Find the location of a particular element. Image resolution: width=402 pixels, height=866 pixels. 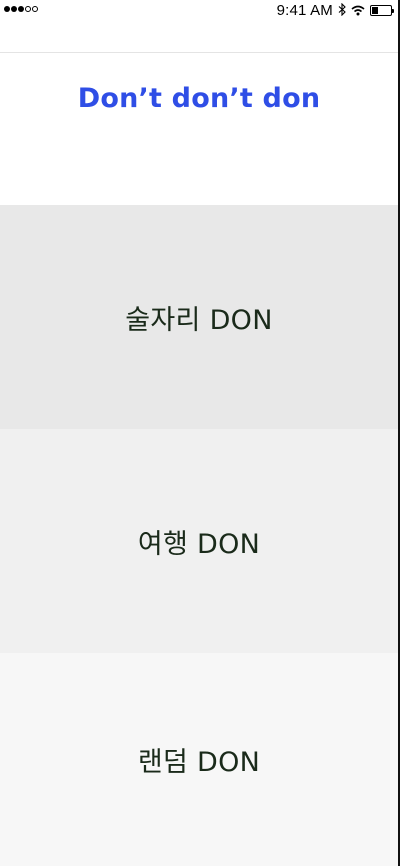

category-label: 랜덤 DON is located at coordinates (199, 762).